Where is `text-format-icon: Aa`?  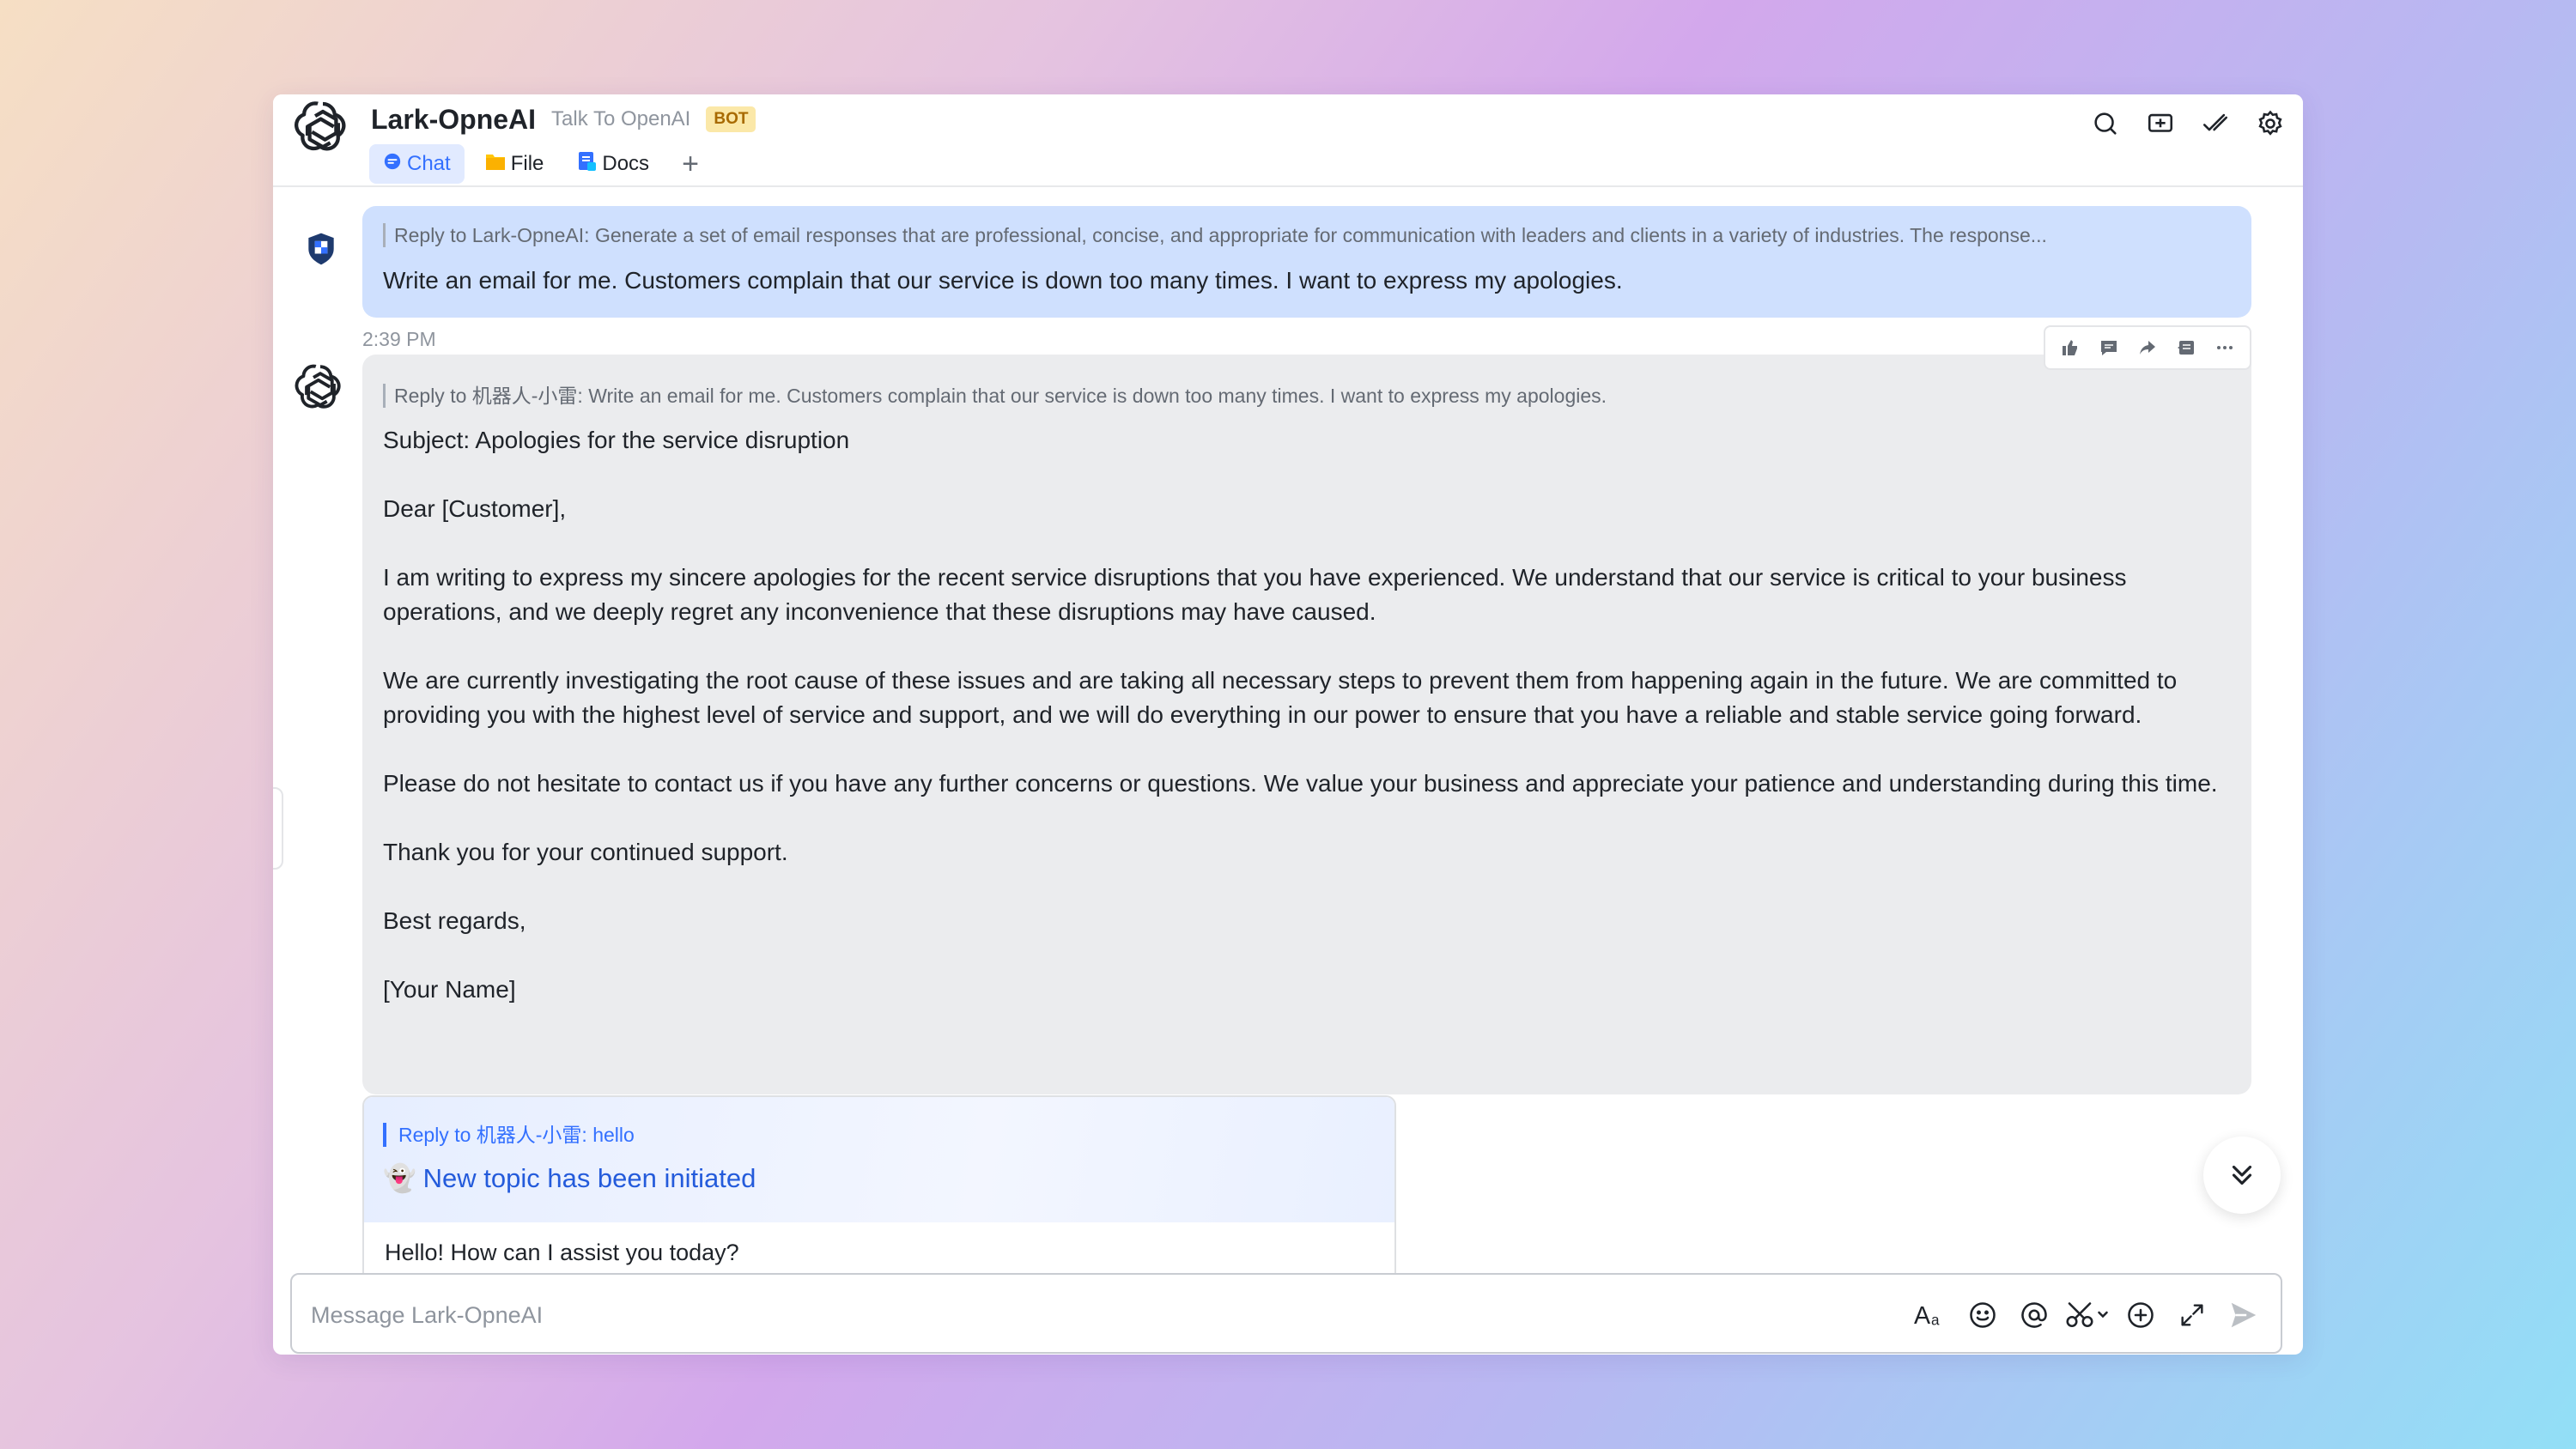 text-format-icon: Aa is located at coordinates (1927, 1316).